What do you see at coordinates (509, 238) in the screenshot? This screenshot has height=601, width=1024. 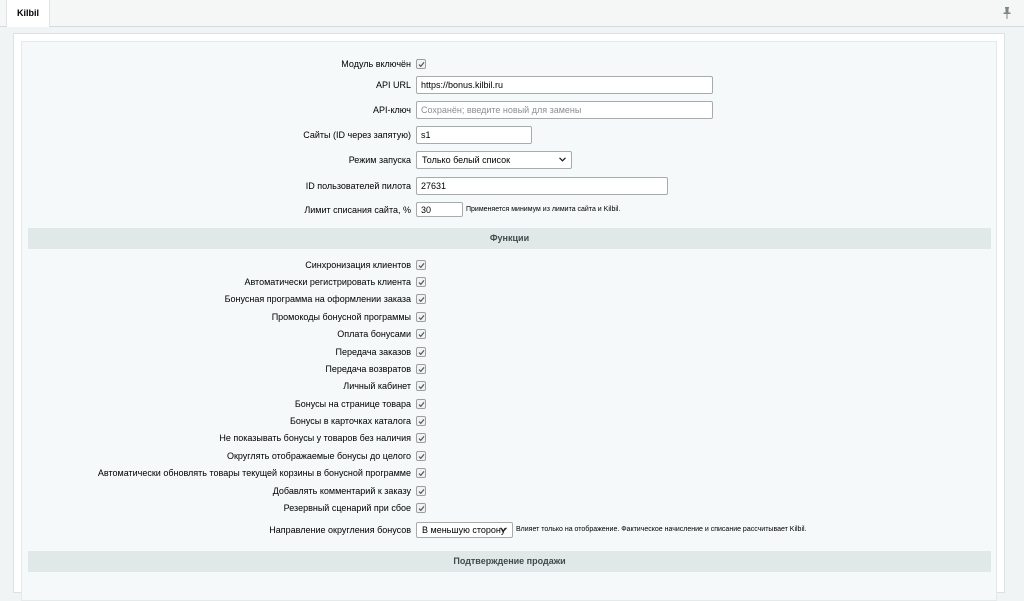 I see `functions-section-header: Функции` at bounding box center [509, 238].